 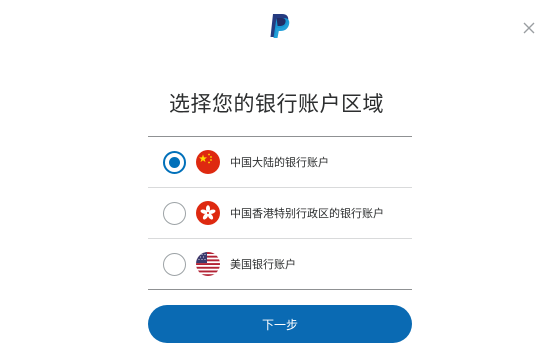 What do you see at coordinates (263, 264) in the screenshot?
I see `option-label: 美国银行账户` at bounding box center [263, 264].